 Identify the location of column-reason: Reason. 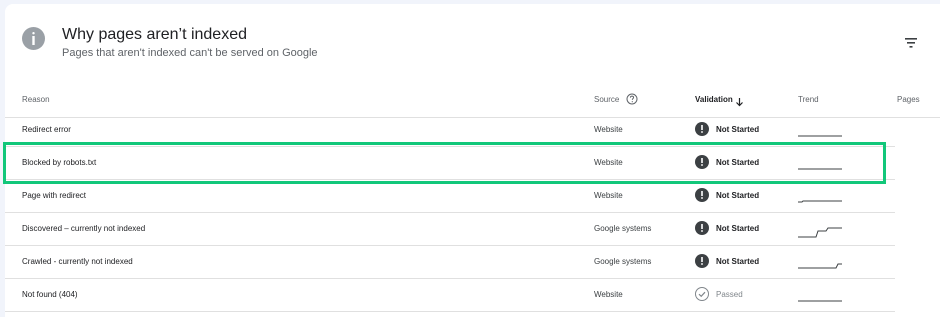
(36, 99).